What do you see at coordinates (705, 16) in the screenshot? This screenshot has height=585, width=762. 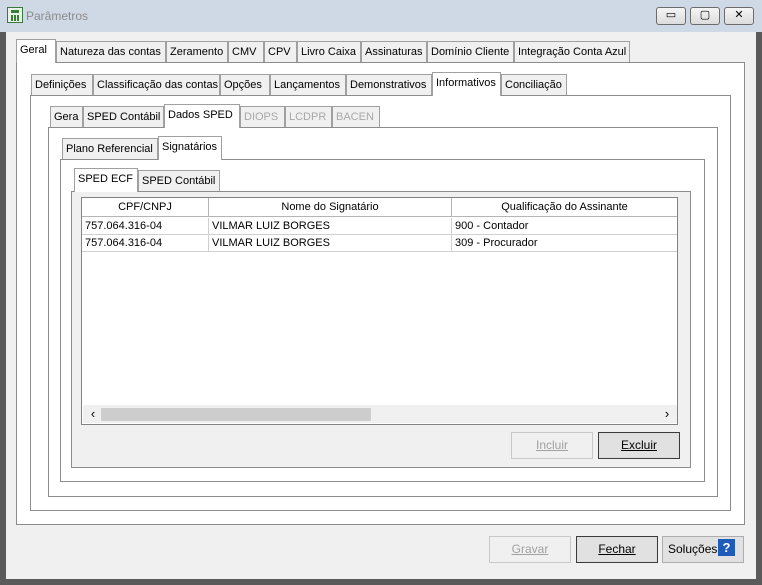 I see `maximize-button: ▢` at bounding box center [705, 16].